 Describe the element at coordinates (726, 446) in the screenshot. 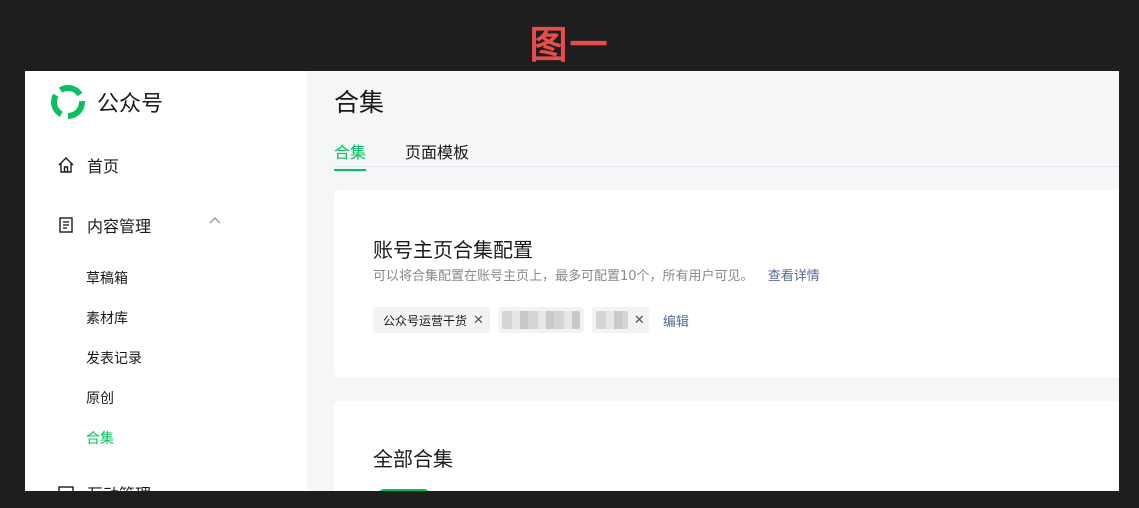

I see `all-collections-card: 全部合集` at that location.